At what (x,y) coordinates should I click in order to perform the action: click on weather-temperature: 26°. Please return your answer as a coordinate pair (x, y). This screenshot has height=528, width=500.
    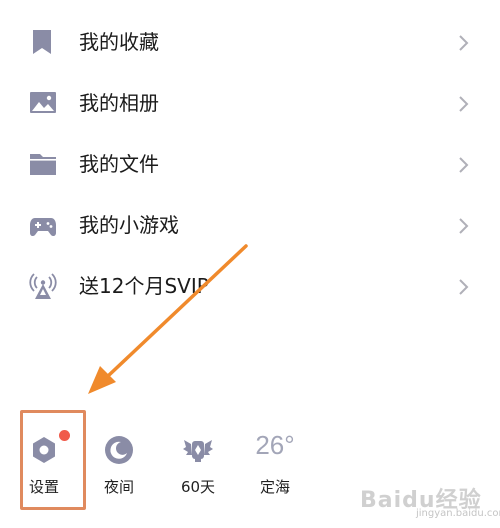
    Looking at the image, I should click on (275, 445).